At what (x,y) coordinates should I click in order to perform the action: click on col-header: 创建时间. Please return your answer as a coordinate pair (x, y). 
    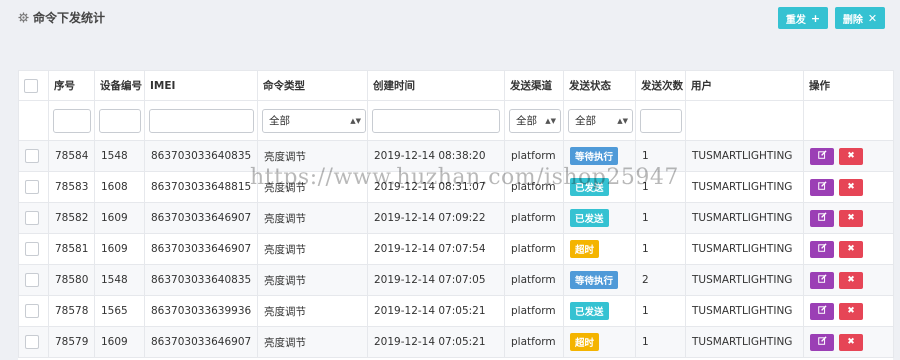
    Looking at the image, I should click on (436, 85).